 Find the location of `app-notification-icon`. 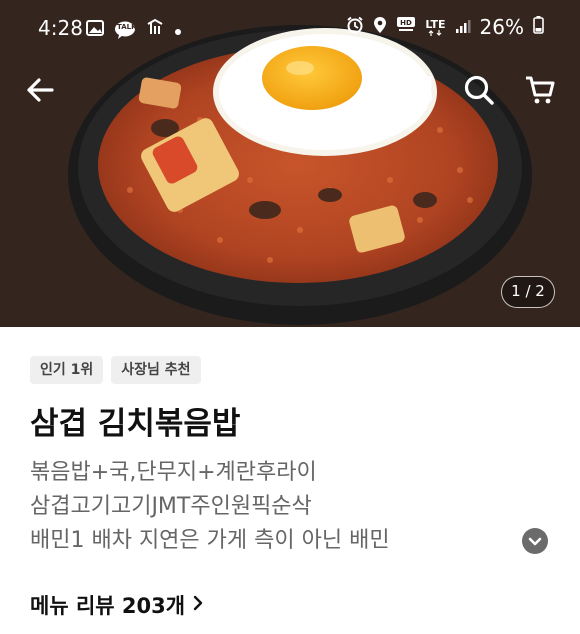

app-notification-icon is located at coordinates (155, 29).